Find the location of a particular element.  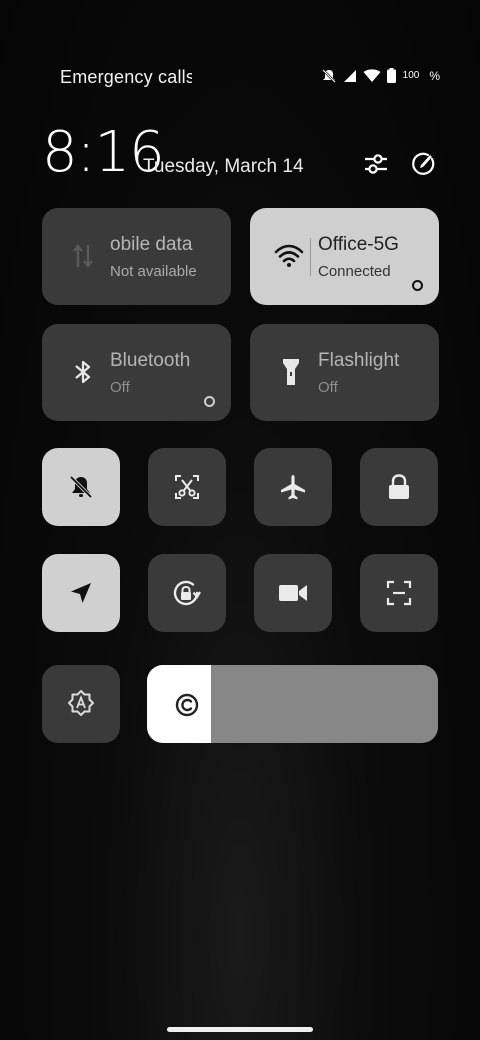

battery-level: 100 is located at coordinates (411, 75).